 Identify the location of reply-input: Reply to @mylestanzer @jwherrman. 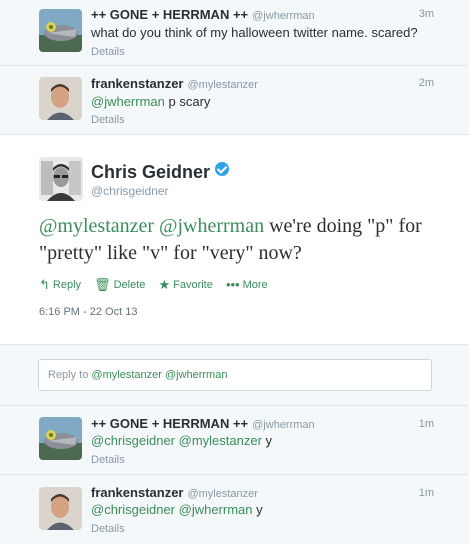
(235, 375).